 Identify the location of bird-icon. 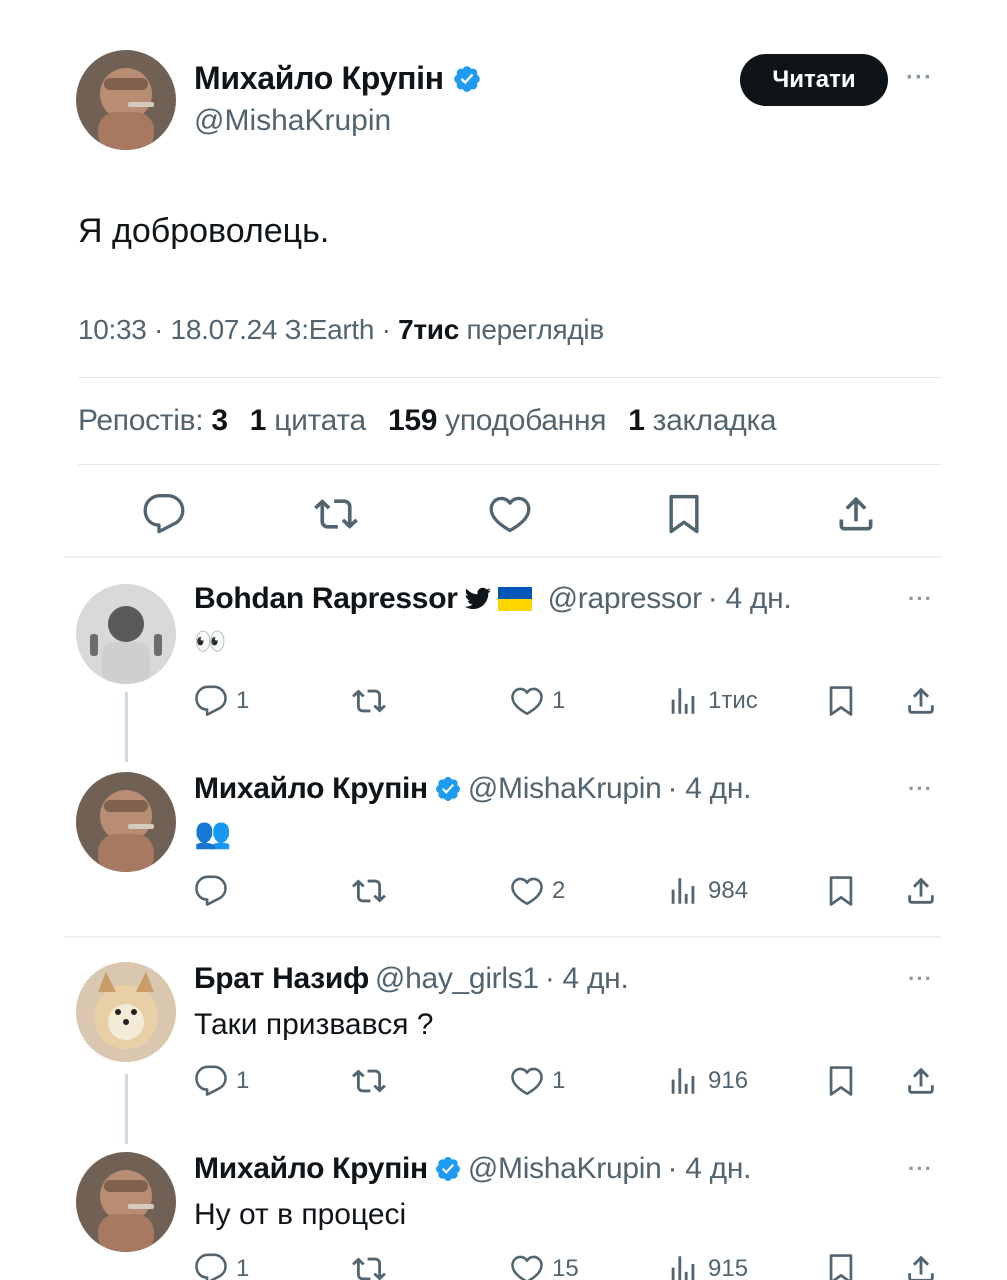
(478, 599).